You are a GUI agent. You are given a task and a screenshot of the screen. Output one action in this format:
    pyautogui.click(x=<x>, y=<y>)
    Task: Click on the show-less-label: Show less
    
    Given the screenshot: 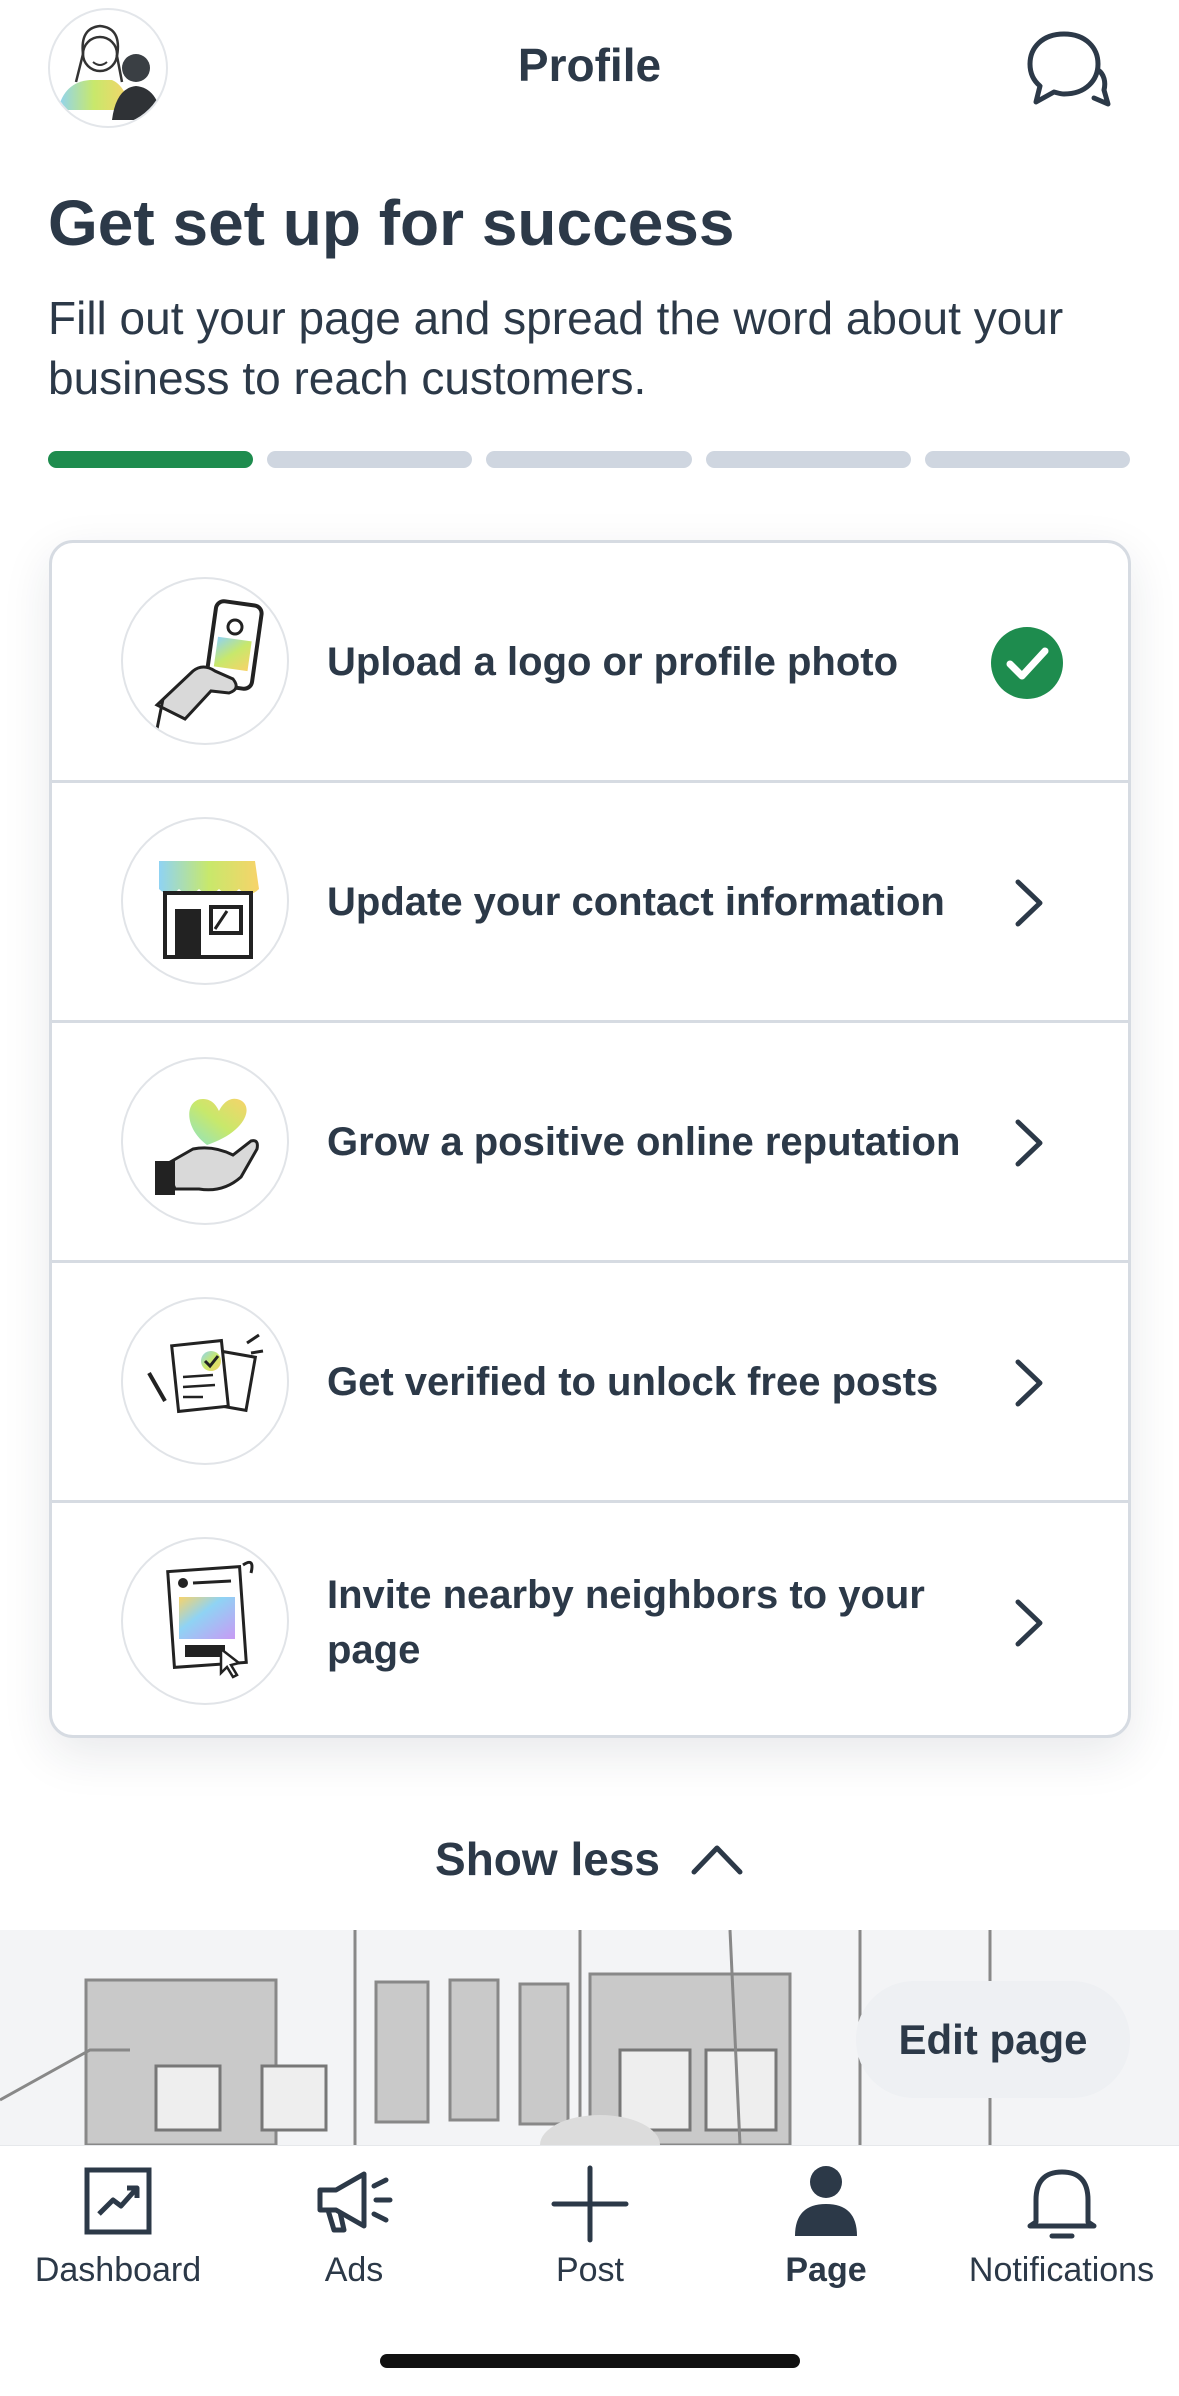 What is the action you would take?
    pyautogui.click(x=547, y=1859)
    